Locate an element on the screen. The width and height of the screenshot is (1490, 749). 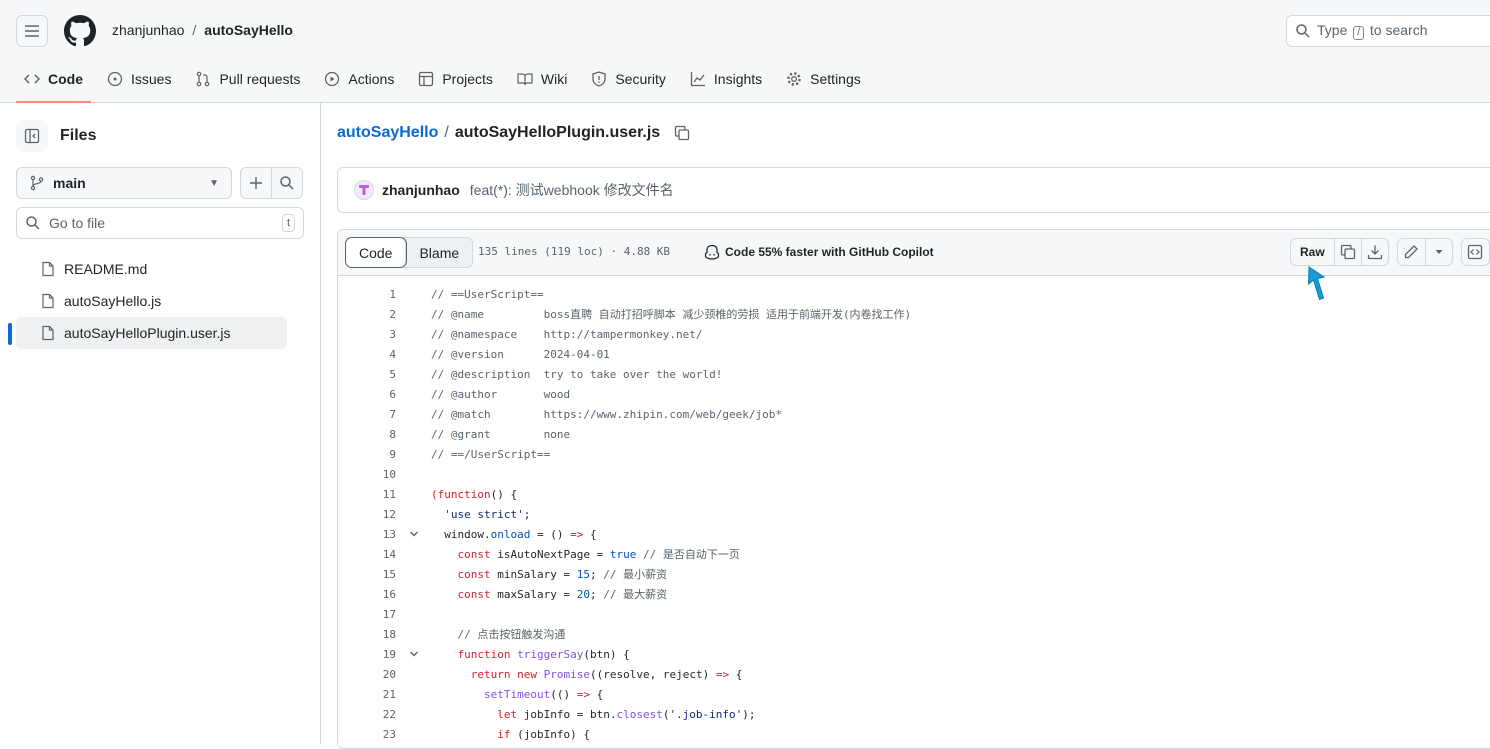
line-number: 16 is located at coordinates (367, 594).